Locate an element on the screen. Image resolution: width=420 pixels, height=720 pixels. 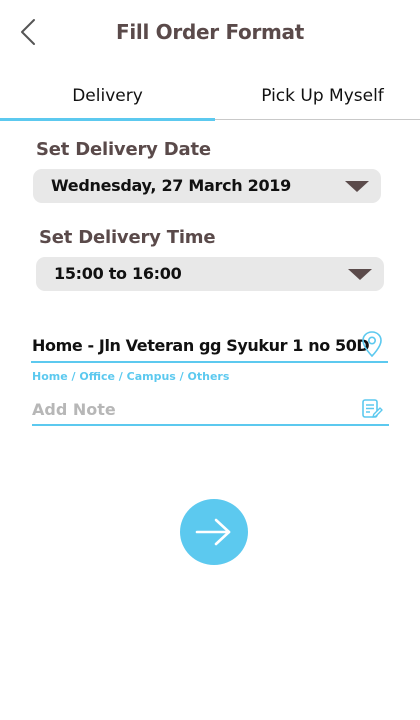
delivery-date-select: Wednesday, 27 March 2019 is located at coordinates (207, 186).